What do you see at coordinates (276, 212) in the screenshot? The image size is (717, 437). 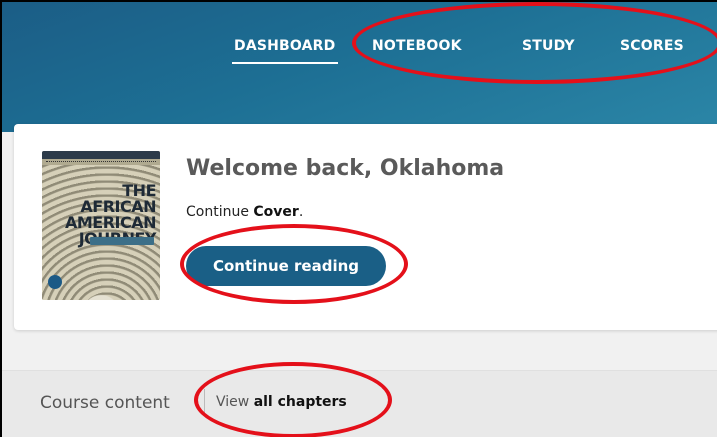 I see `continue-location: Cover` at bounding box center [276, 212].